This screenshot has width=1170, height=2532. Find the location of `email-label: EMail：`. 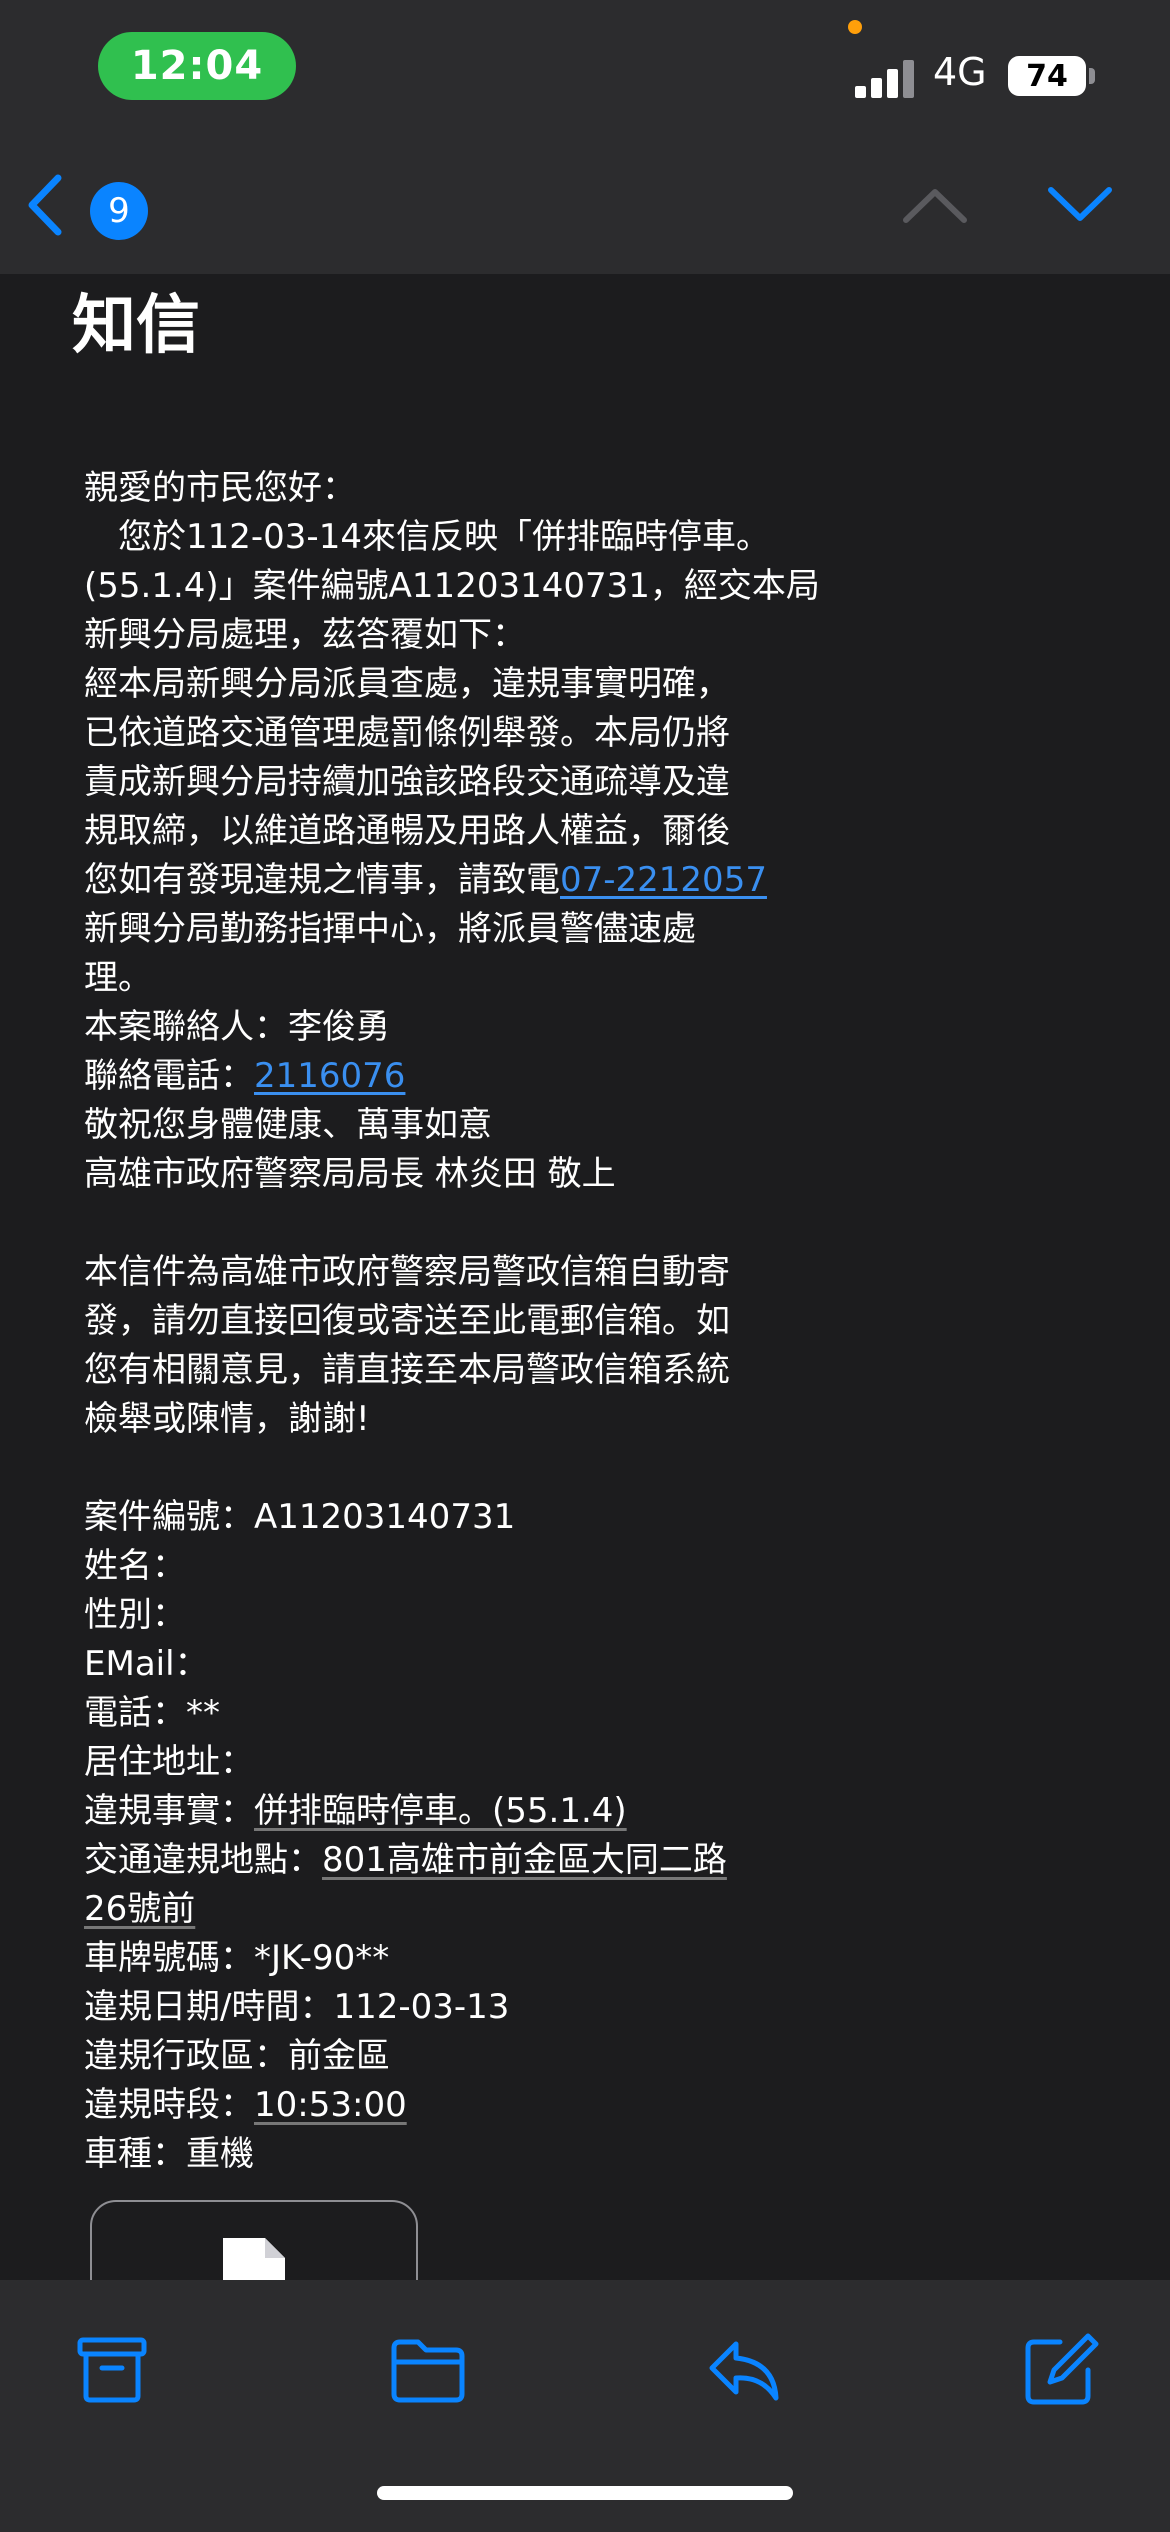

email-label: EMail： is located at coordinates (146, 1664).